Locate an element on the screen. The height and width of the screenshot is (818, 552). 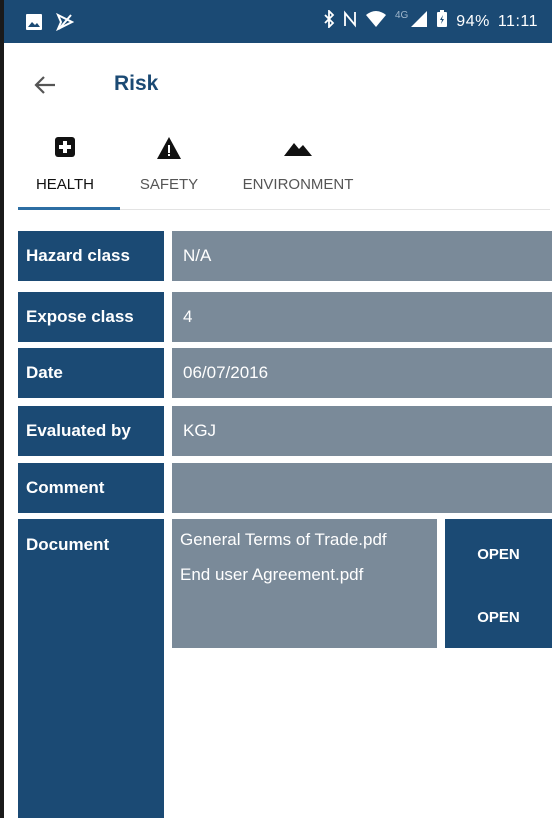
label-document: Document is located at coordinates (91, 668).